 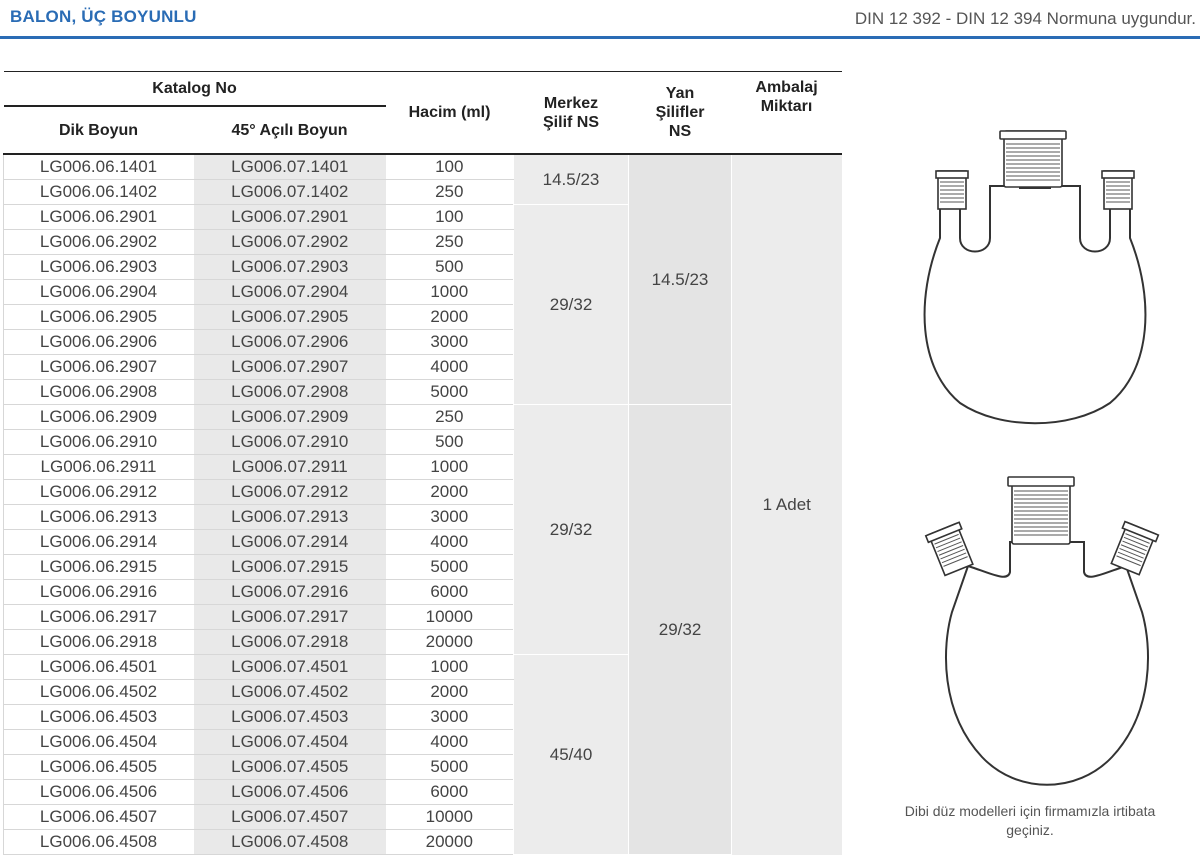 What do you see at coordinates (449, 113) in the screenshot?
I see `header-hacim: Hacim (ml)` at bounding box center [449, 113].